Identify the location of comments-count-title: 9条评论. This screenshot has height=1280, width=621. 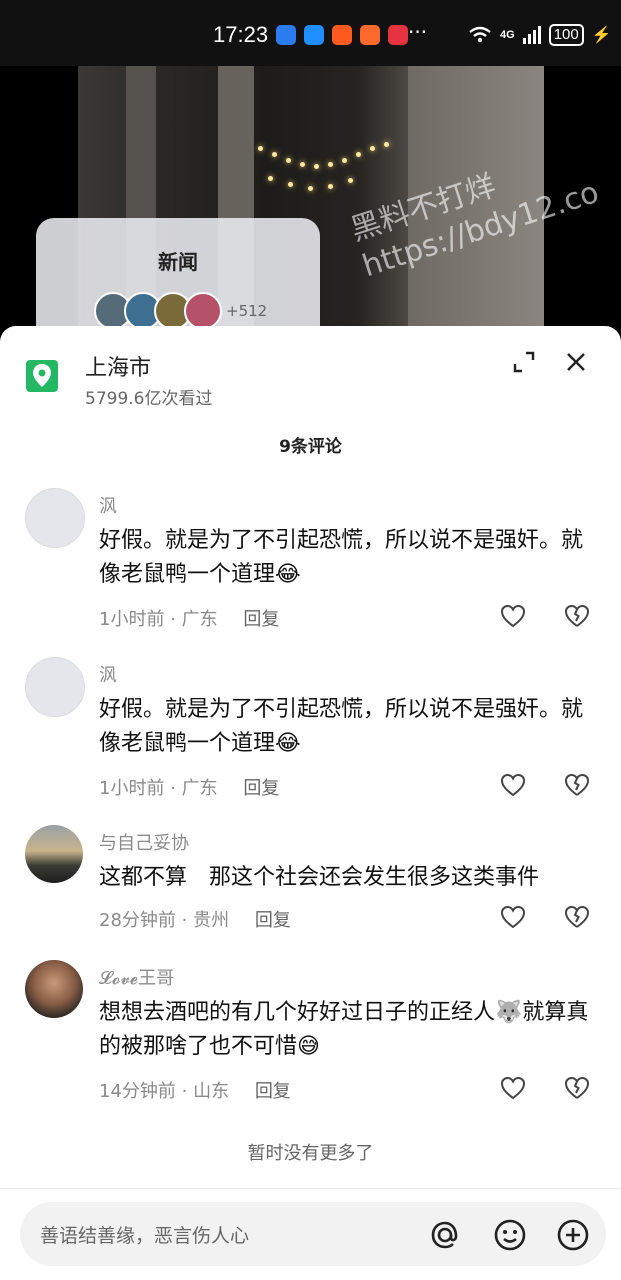
(310, 447).